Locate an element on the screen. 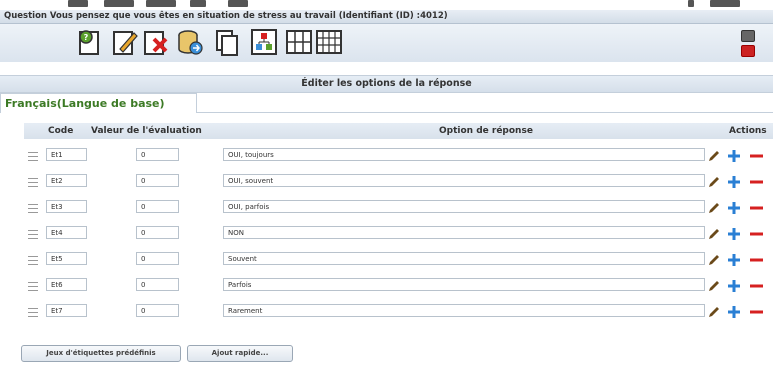 This screenshot has height=365, width=773. code-input: Et1 is located at coordinates (66, 154).